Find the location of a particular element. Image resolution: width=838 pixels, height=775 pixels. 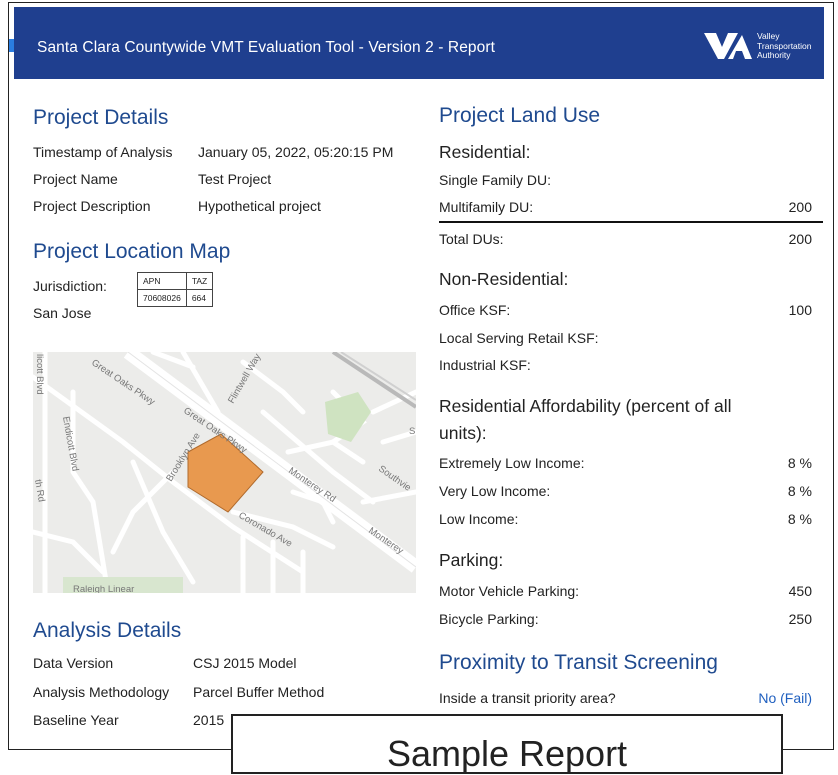

timestamp-label: Timestamp of Analysis is located at coordinates (103, 152).